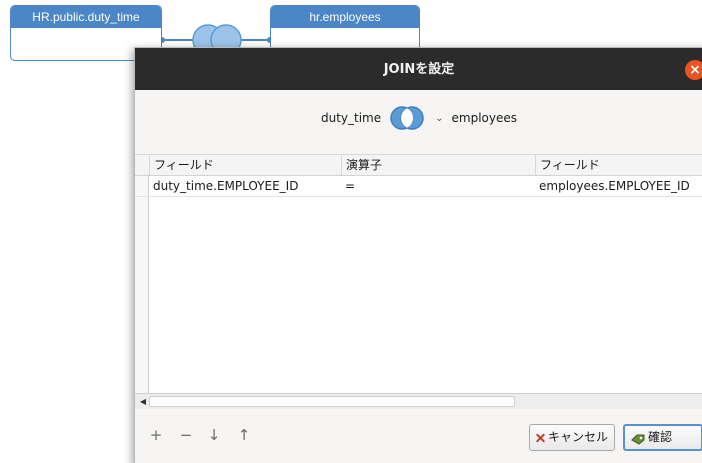 This screenshot has width=702, height=463. Describe the element at coordinates (407, 118) in the screenshot. I see `full-outer-join-icon` at that location.